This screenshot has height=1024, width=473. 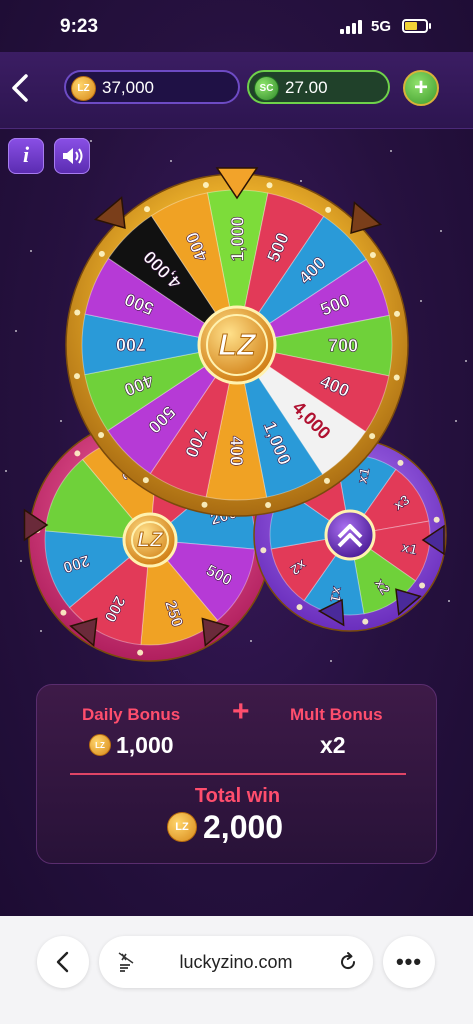 What do you see at coordinates (237, 796) in the screenshot?
I see `total-win-label: Total win` at bounding box center [237, 796].